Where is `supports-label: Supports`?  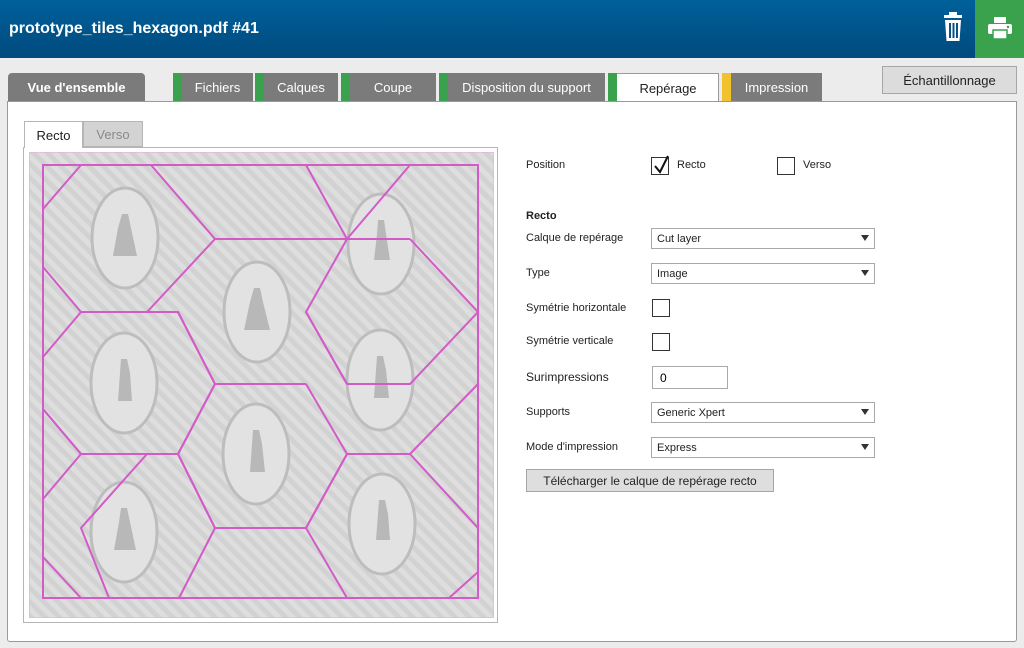
supports-label: Supports is located at coordinates (548, 412).